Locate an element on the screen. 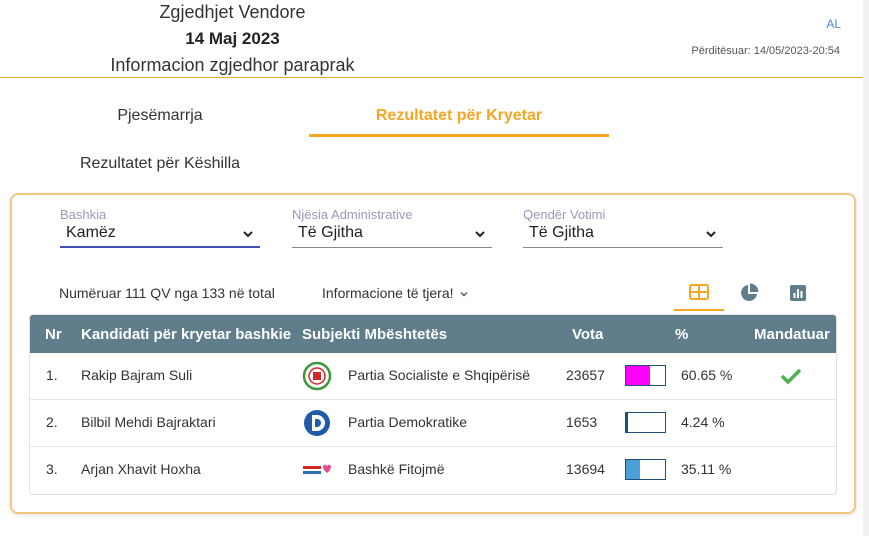  pie-chart-icon is located at coordinates (750, 292).